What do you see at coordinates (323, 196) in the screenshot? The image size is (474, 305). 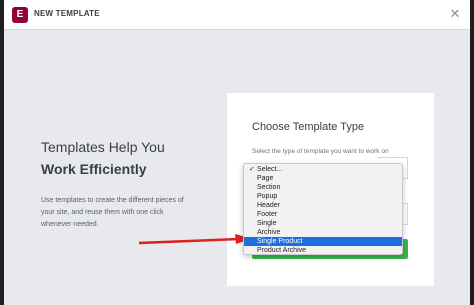 I see `dropdown-option: Popup` at bounding box center [323, 196].